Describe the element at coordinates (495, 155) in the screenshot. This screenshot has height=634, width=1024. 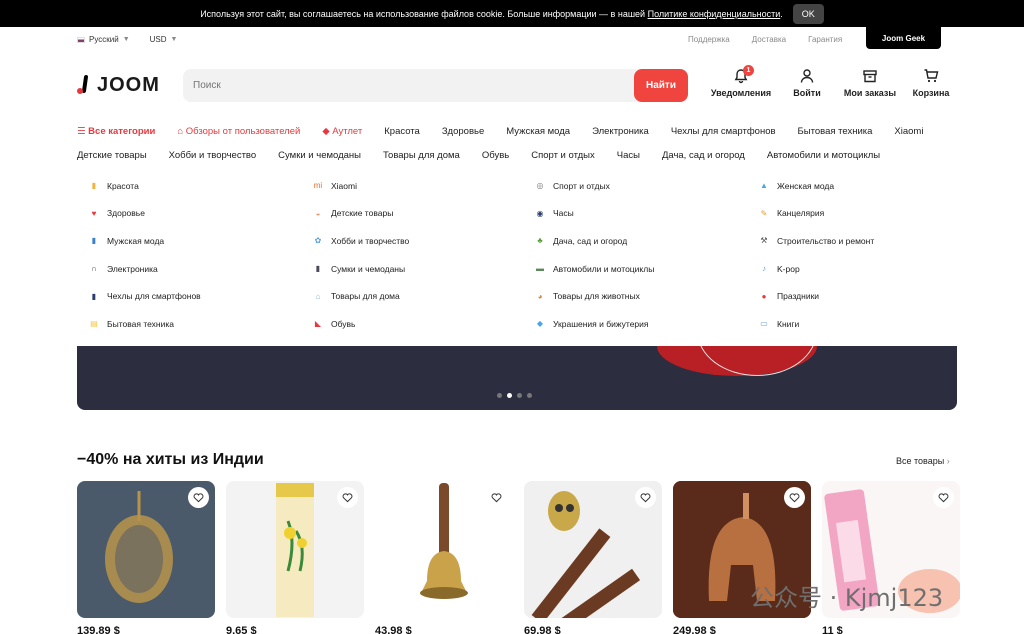
I see `nav-item-shoes: Обувь` at that location.